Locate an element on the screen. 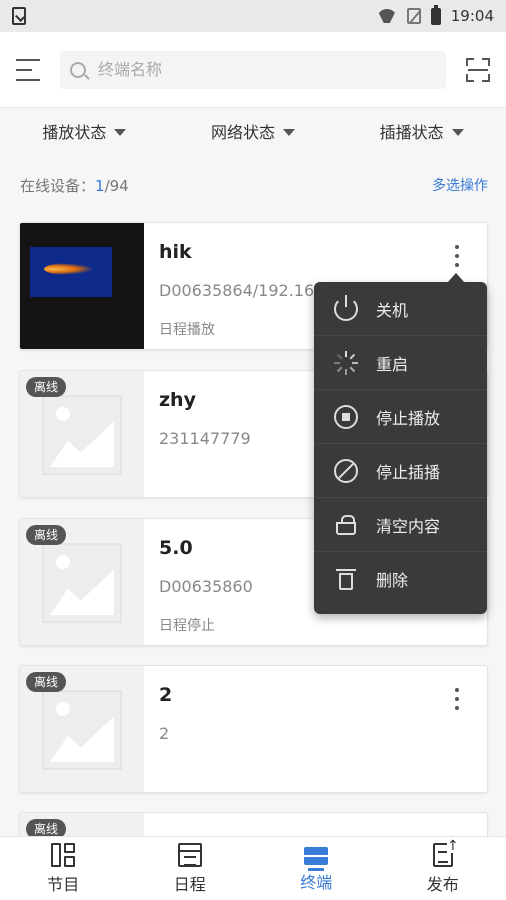  device-name: 2 is located at coordinates (166, 695).